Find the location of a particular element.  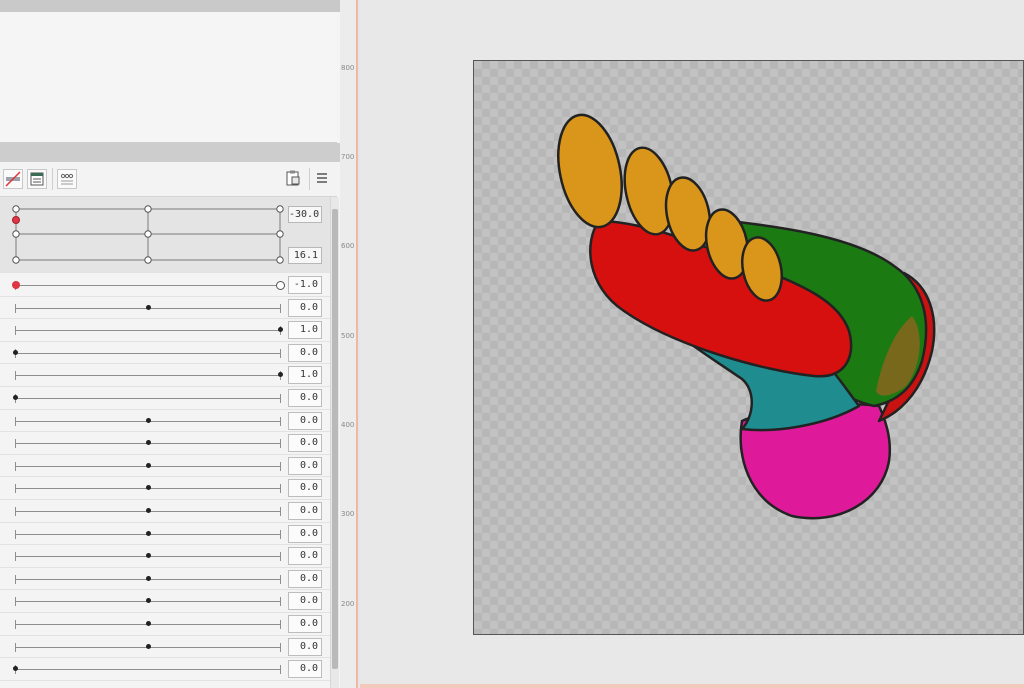

slider-row: -1.0 is located at coordinates (165, 285).